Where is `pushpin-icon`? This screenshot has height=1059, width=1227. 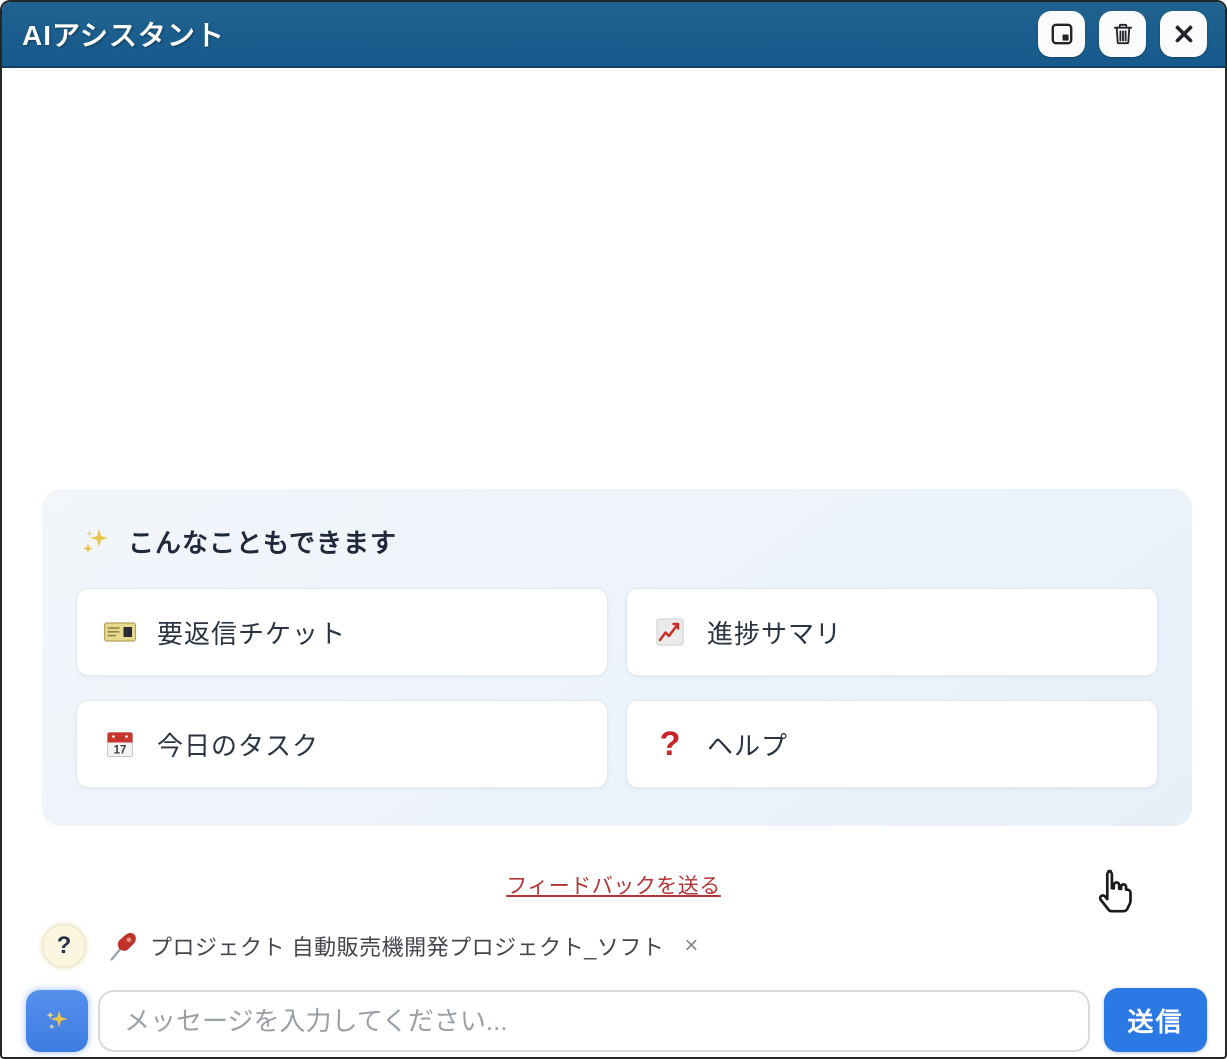
pushpin-icon is located at coordinates (123, 946).